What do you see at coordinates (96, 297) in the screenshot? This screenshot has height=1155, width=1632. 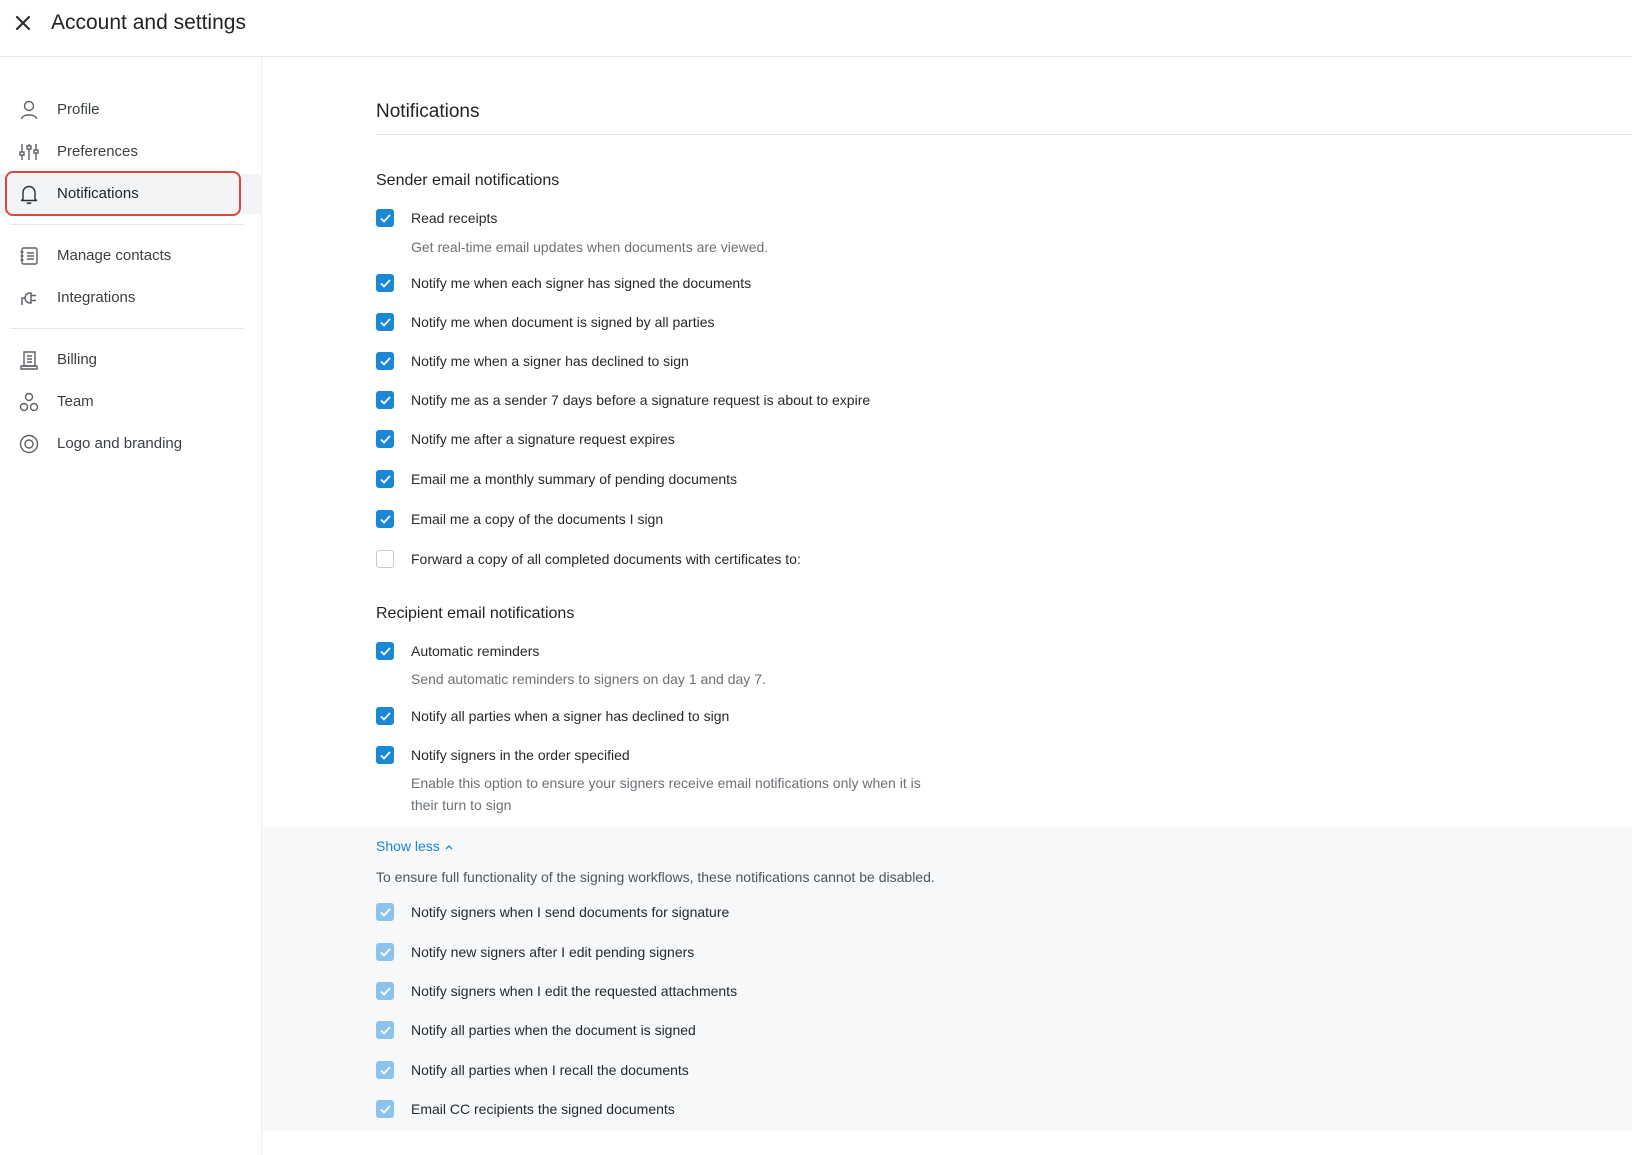 I see `sidebar-item-label: Integrations` at bounding box center [96, 297].